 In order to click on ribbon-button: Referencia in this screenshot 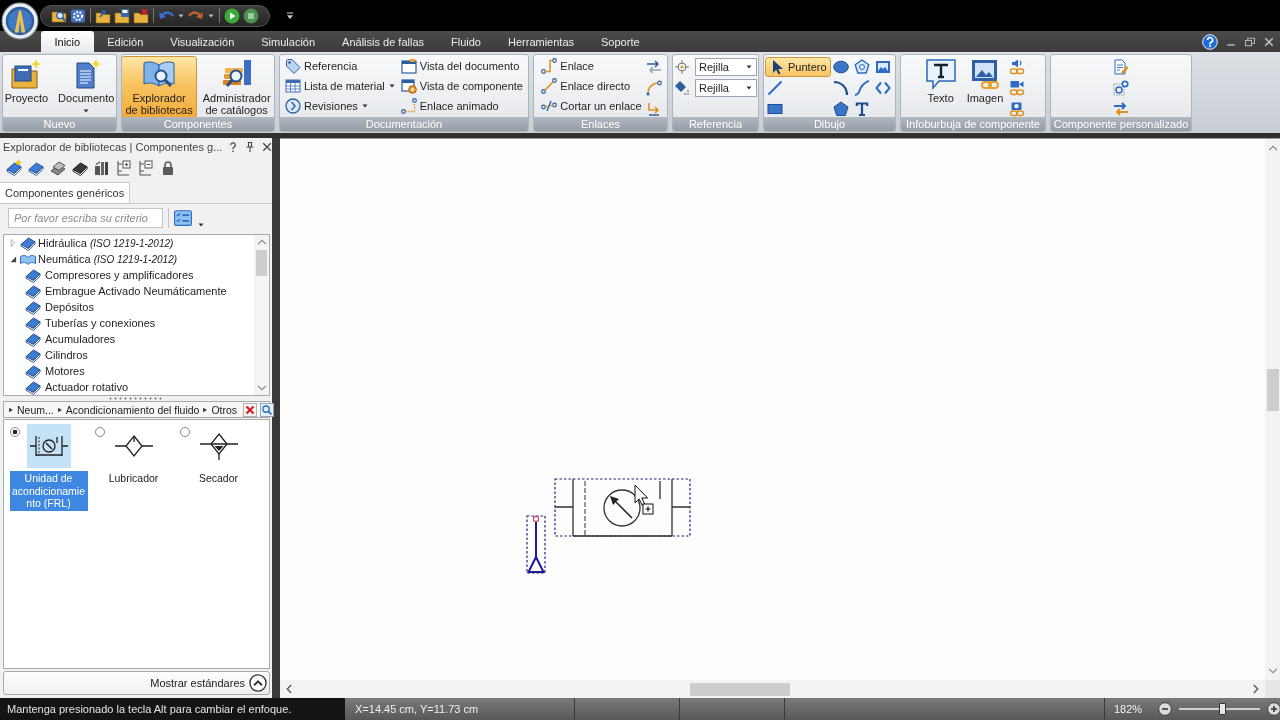, I will do `click(340, 66)`.